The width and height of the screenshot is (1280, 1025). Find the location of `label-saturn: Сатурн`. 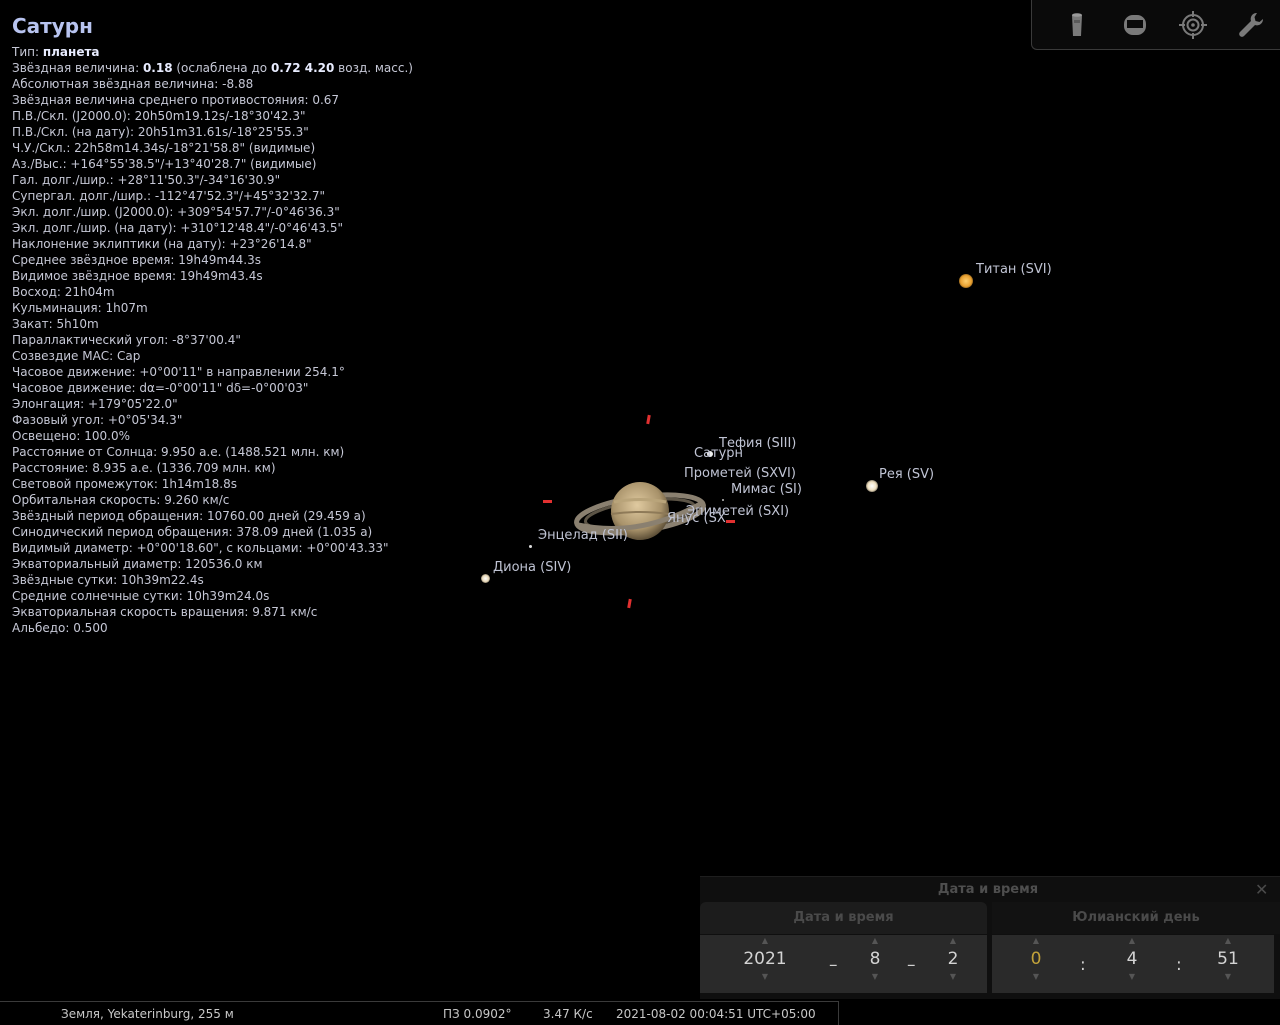

label-saturn: Сатурн is located at coordinates (719, 453).